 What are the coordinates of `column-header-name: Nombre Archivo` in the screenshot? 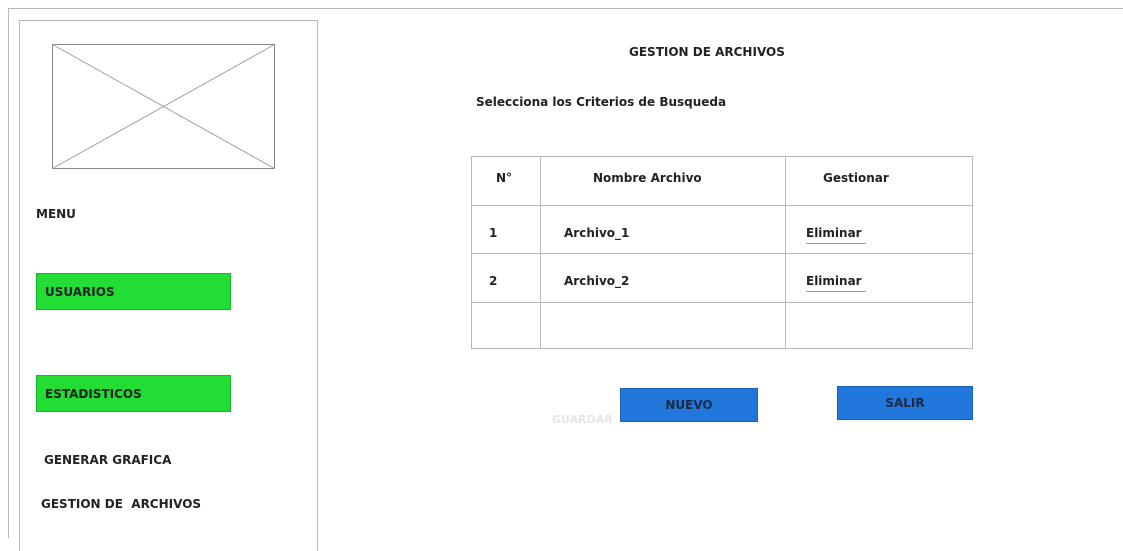 It's located at (647, 178).